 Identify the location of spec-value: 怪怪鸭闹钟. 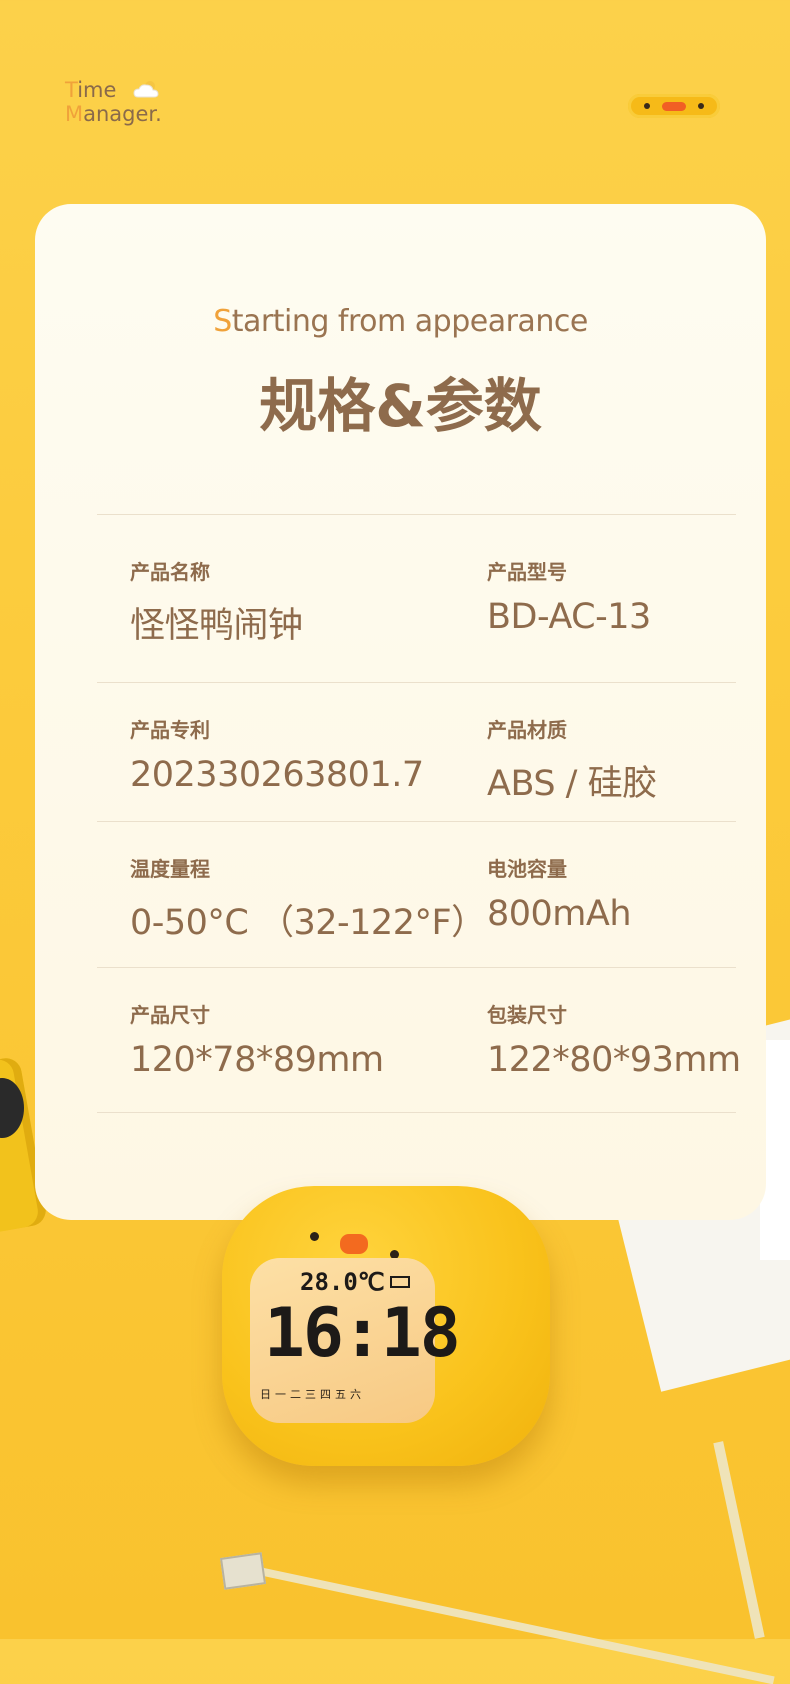
(216, 626).